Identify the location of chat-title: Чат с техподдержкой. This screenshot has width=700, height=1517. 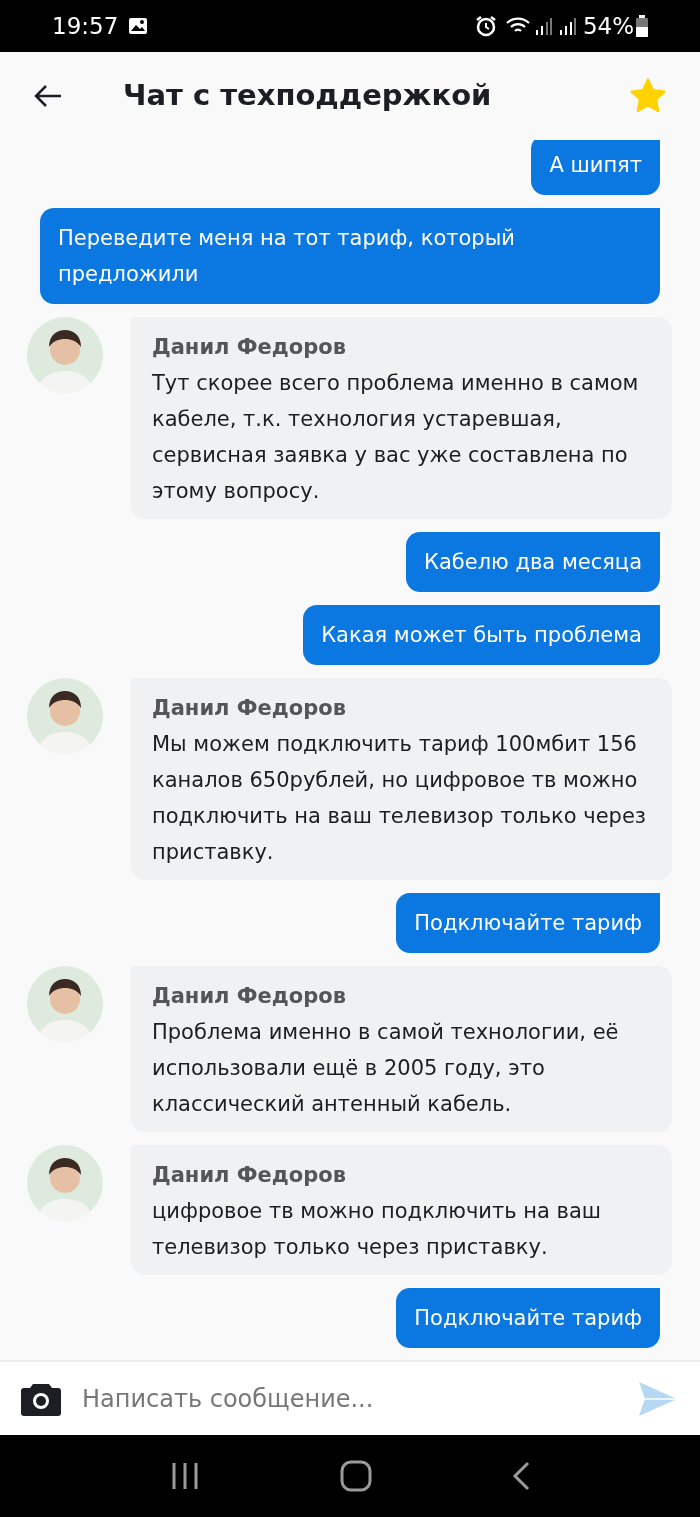
(307, 96).